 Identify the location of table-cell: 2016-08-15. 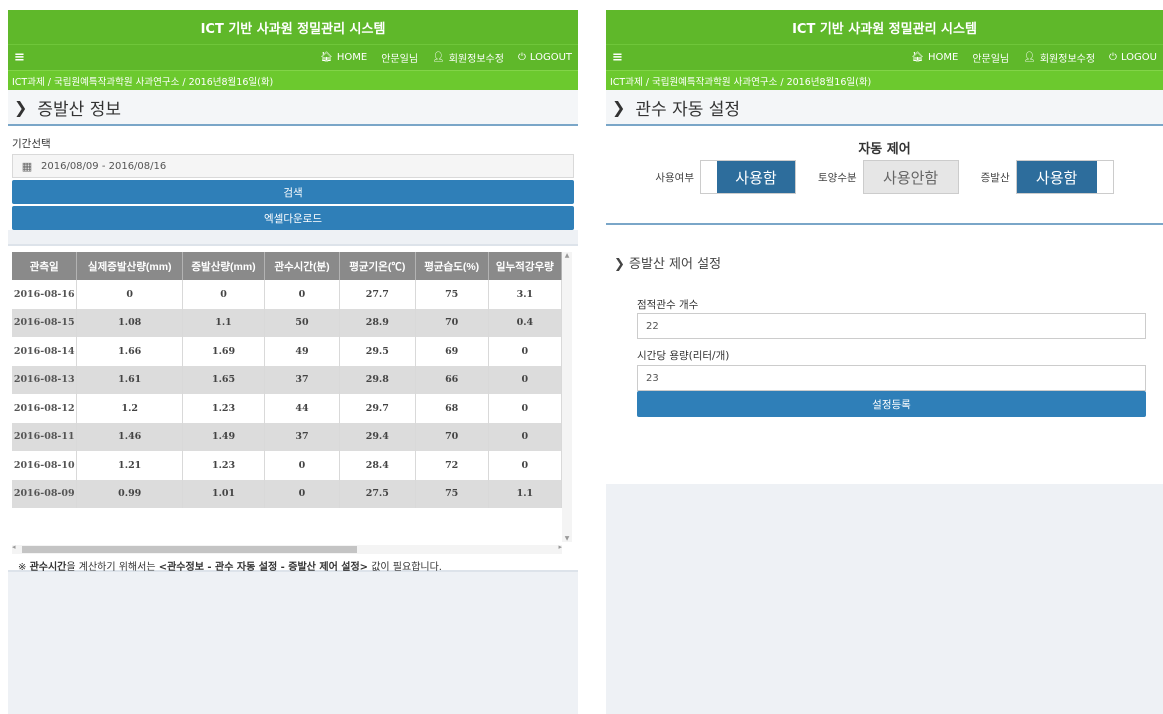
(45, 322).